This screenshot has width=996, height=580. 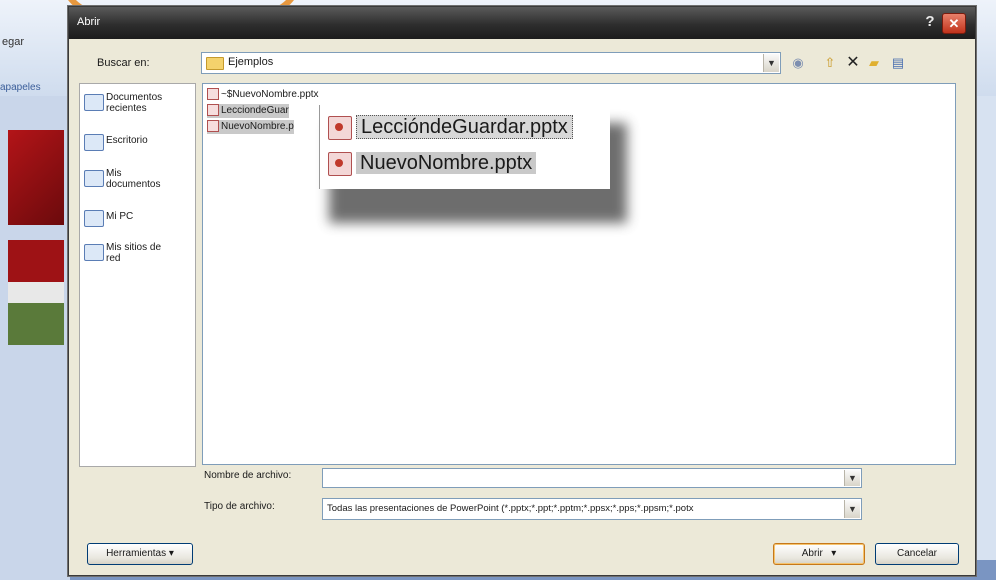 What do you see at coordinates (239, 506) in the screenshot?
I see `file-type-label: Tipo de archivo:` at bounding box center [239, 506].